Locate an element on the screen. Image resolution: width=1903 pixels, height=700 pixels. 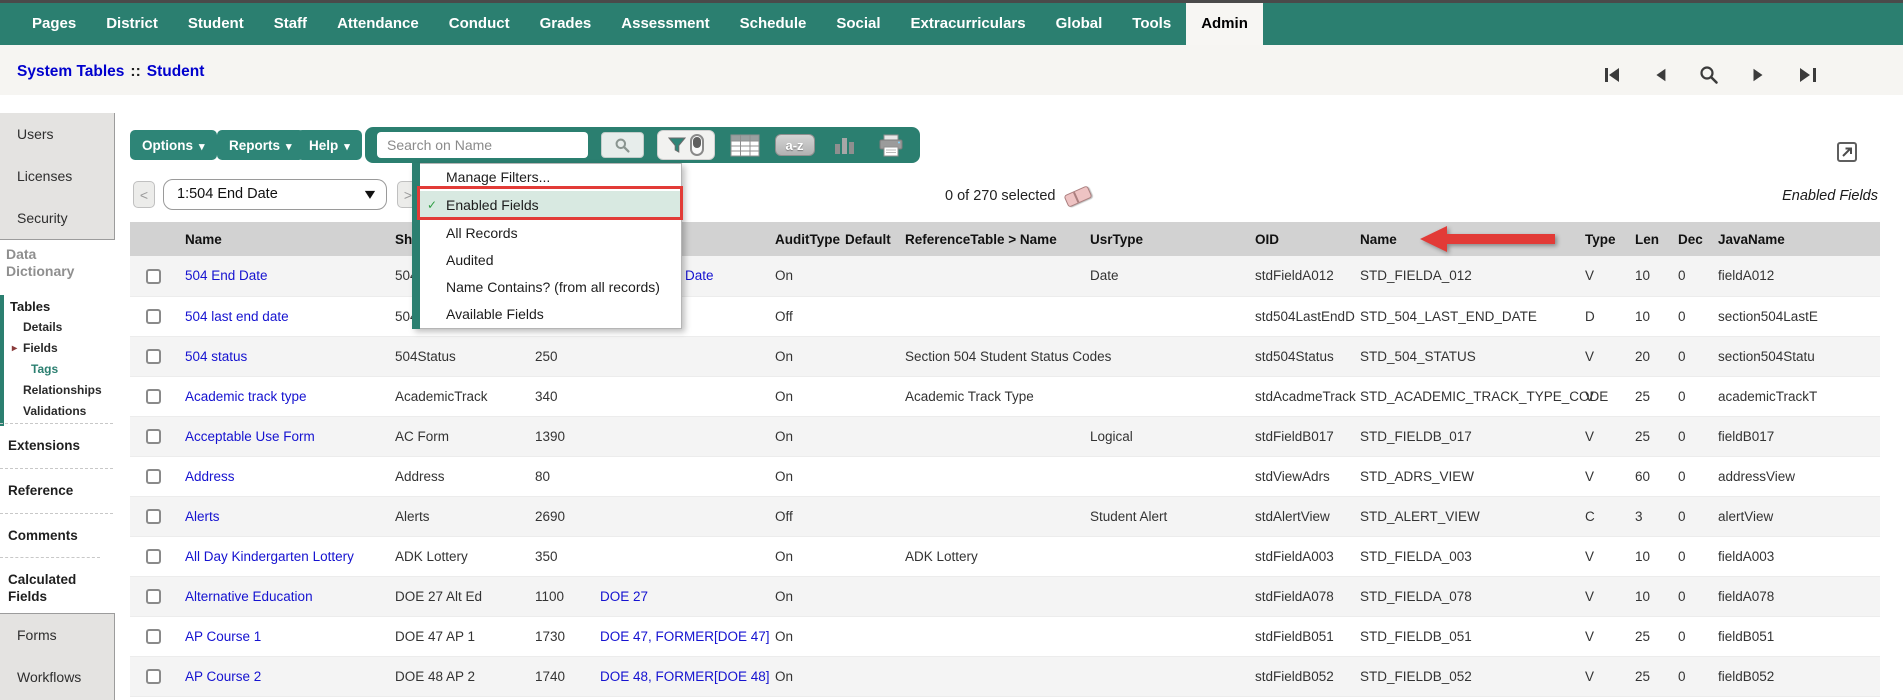
nav-tab-tools: Tools is located at coordinates (1151, 24).